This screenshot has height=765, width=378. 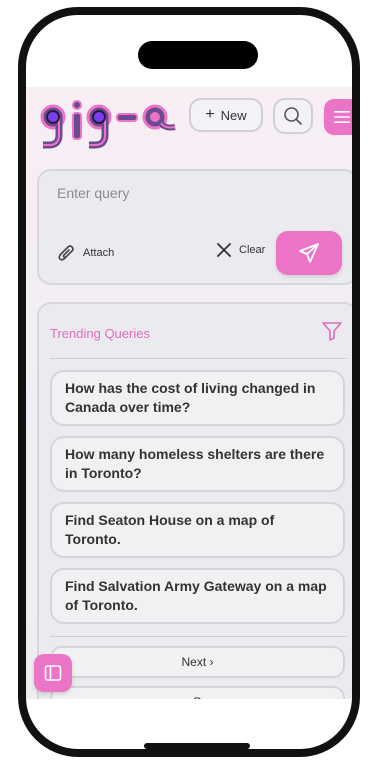 What do you see at coordinates (210, 114) in the screenshot?
I see `plus-icon: +` at bounding box center [210, 114].